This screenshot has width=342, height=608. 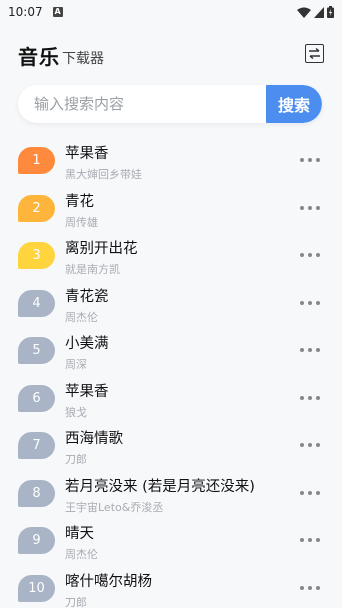 I want to click on song-artist: 狼戈, so click(x=76, y=412).